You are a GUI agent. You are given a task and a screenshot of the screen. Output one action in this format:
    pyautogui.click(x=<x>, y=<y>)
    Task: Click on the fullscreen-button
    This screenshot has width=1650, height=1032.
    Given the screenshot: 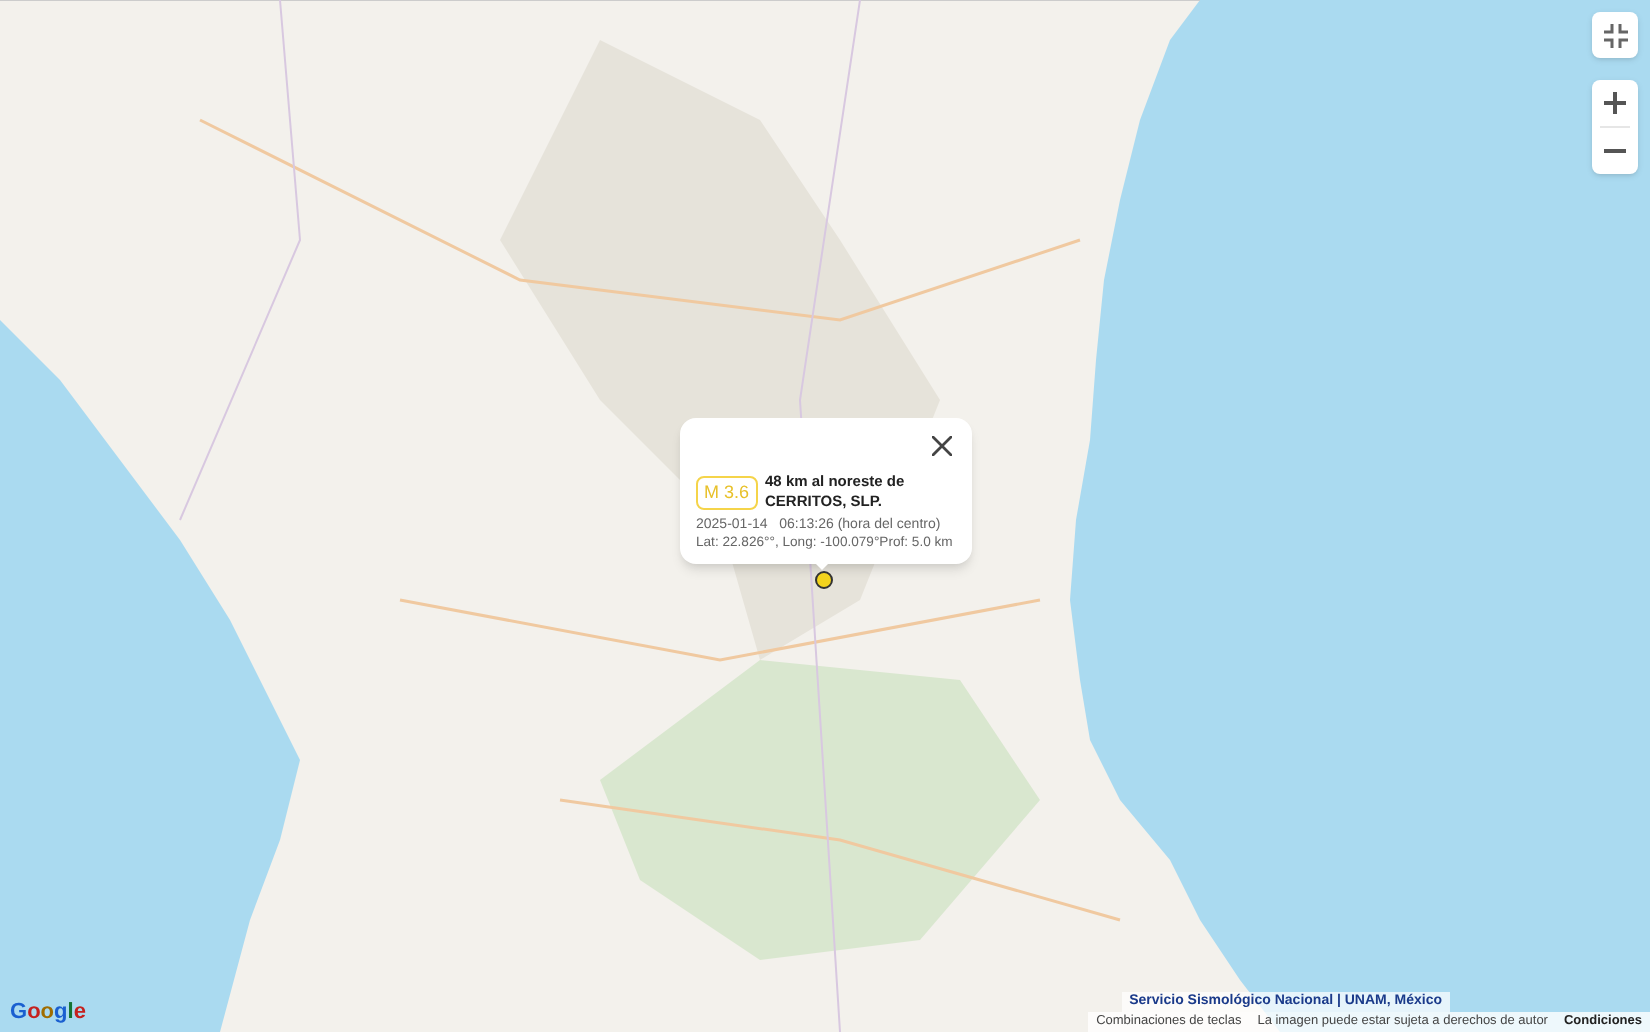 What is the action you would take?
    pyautogui.click(x=1615, y=35)
    